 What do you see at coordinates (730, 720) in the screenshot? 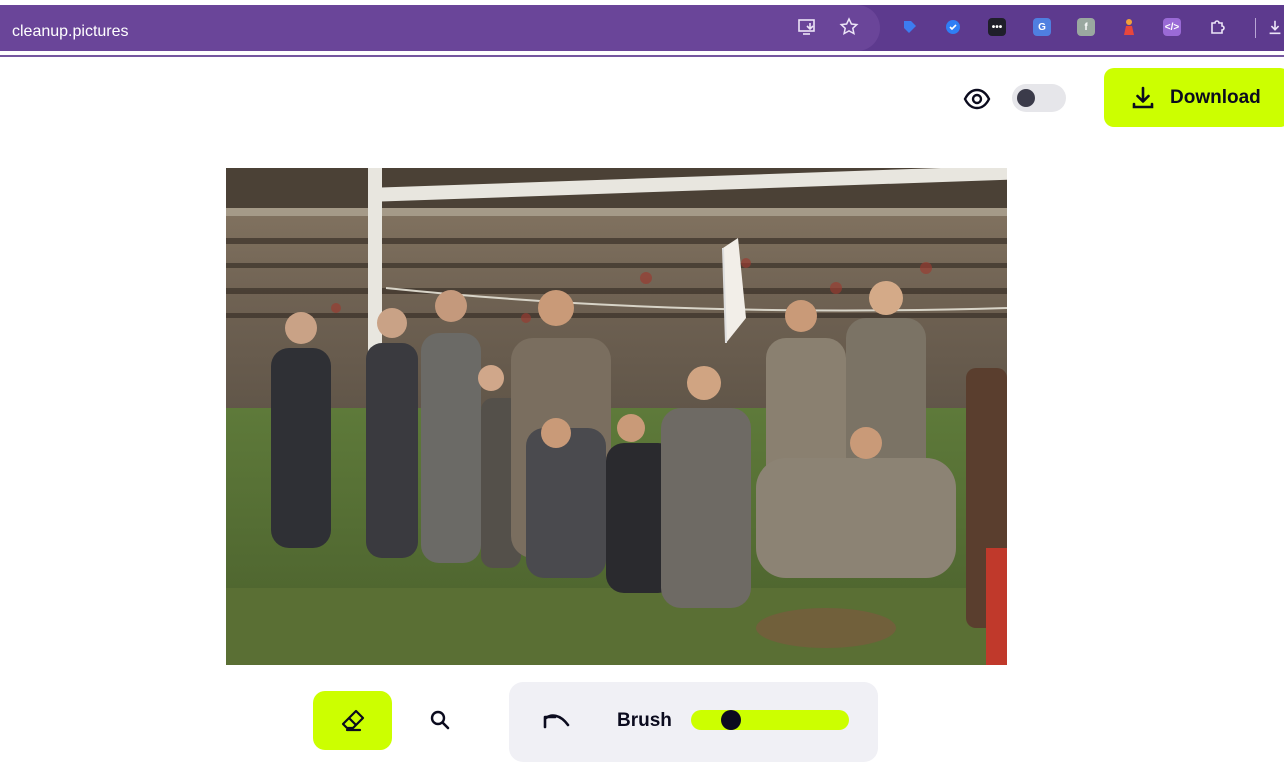
I see `slider-thumb` at bounding box center [730, 720].